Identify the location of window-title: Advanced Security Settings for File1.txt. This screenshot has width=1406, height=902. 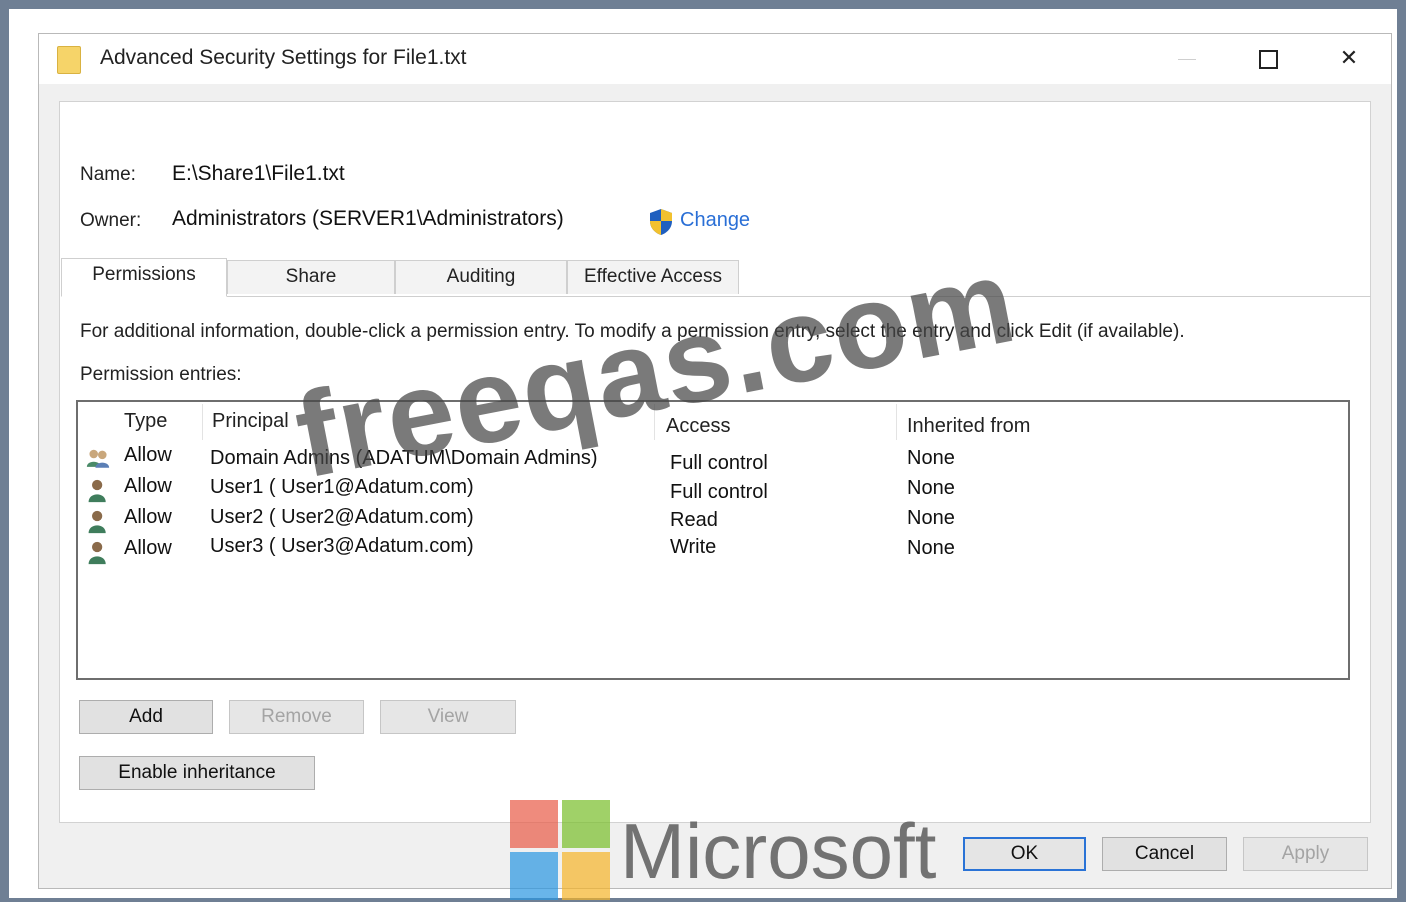
(283, 57).